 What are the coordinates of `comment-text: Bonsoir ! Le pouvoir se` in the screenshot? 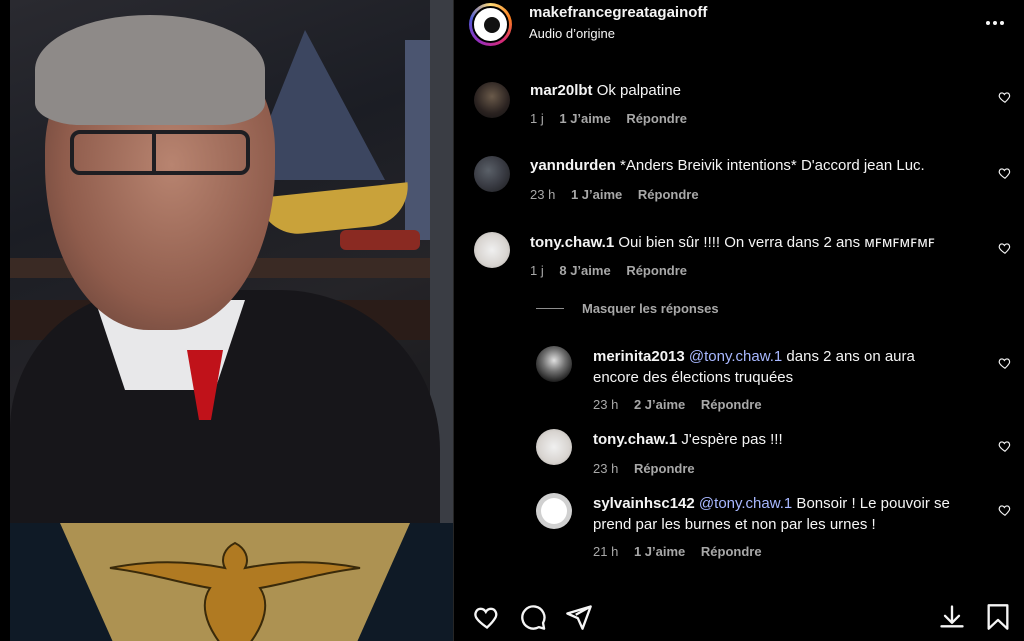 It's located at (871, 503).